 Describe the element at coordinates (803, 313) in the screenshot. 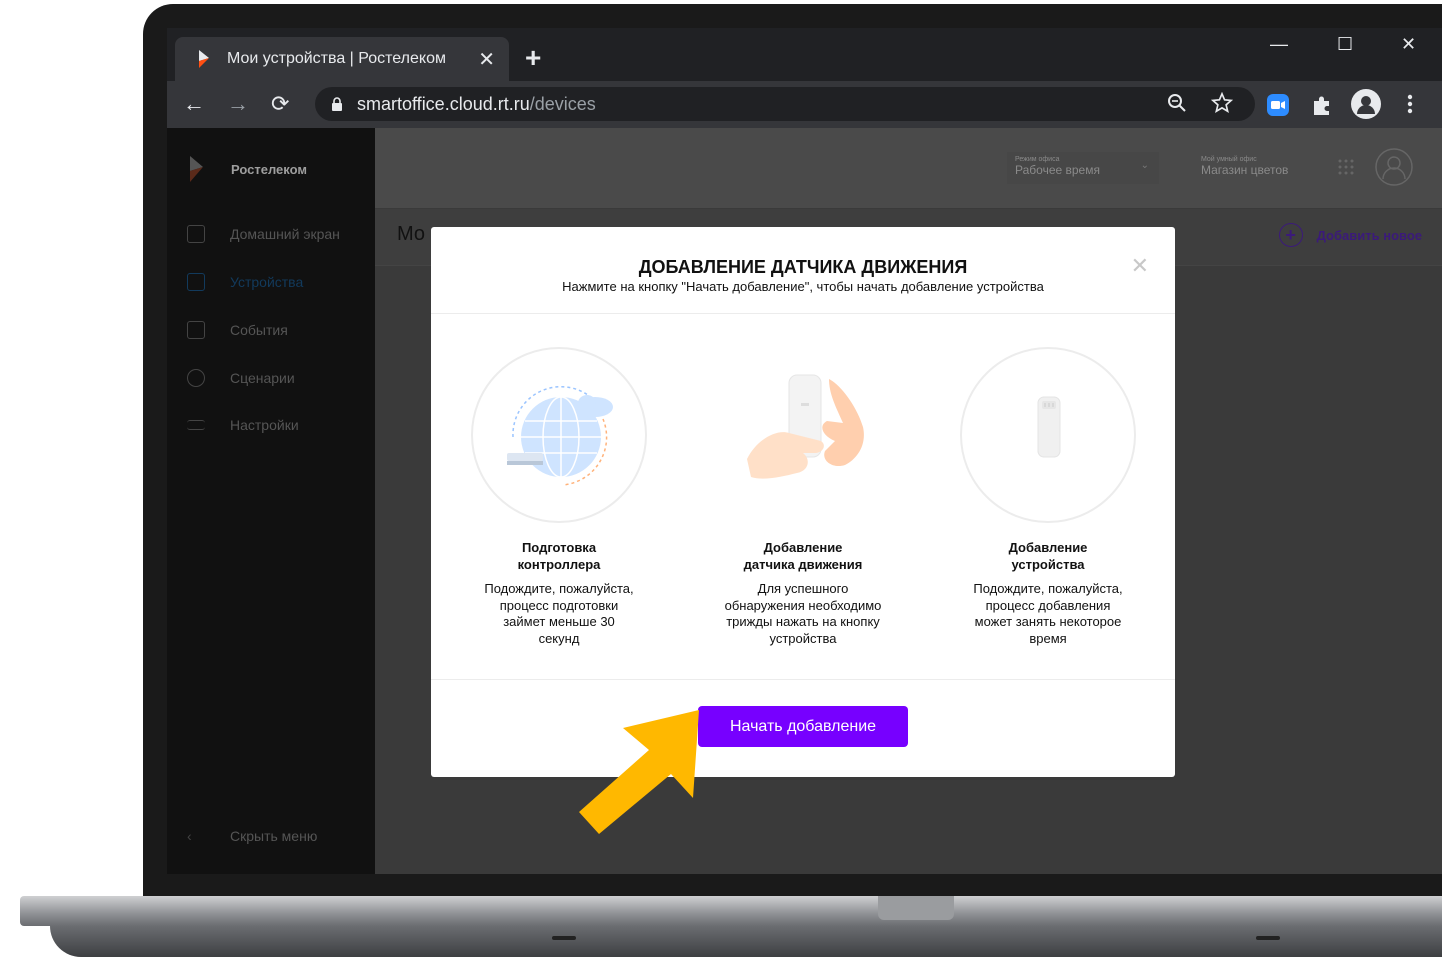

I see `modal-divider` at that location.